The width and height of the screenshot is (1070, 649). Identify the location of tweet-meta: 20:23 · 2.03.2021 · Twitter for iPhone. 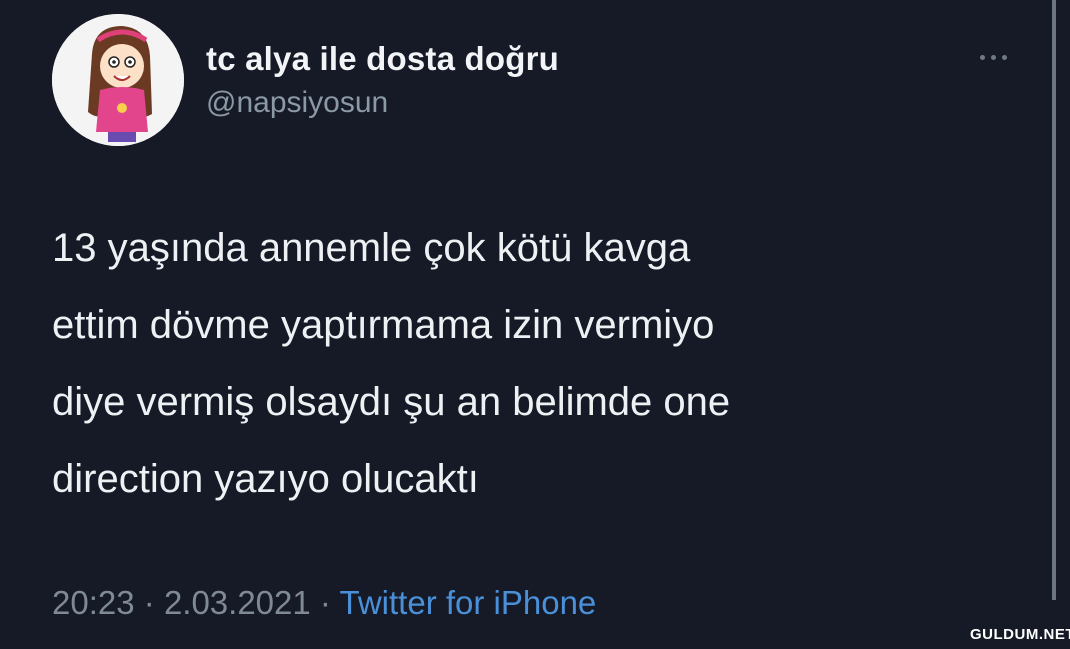
(324, 603).